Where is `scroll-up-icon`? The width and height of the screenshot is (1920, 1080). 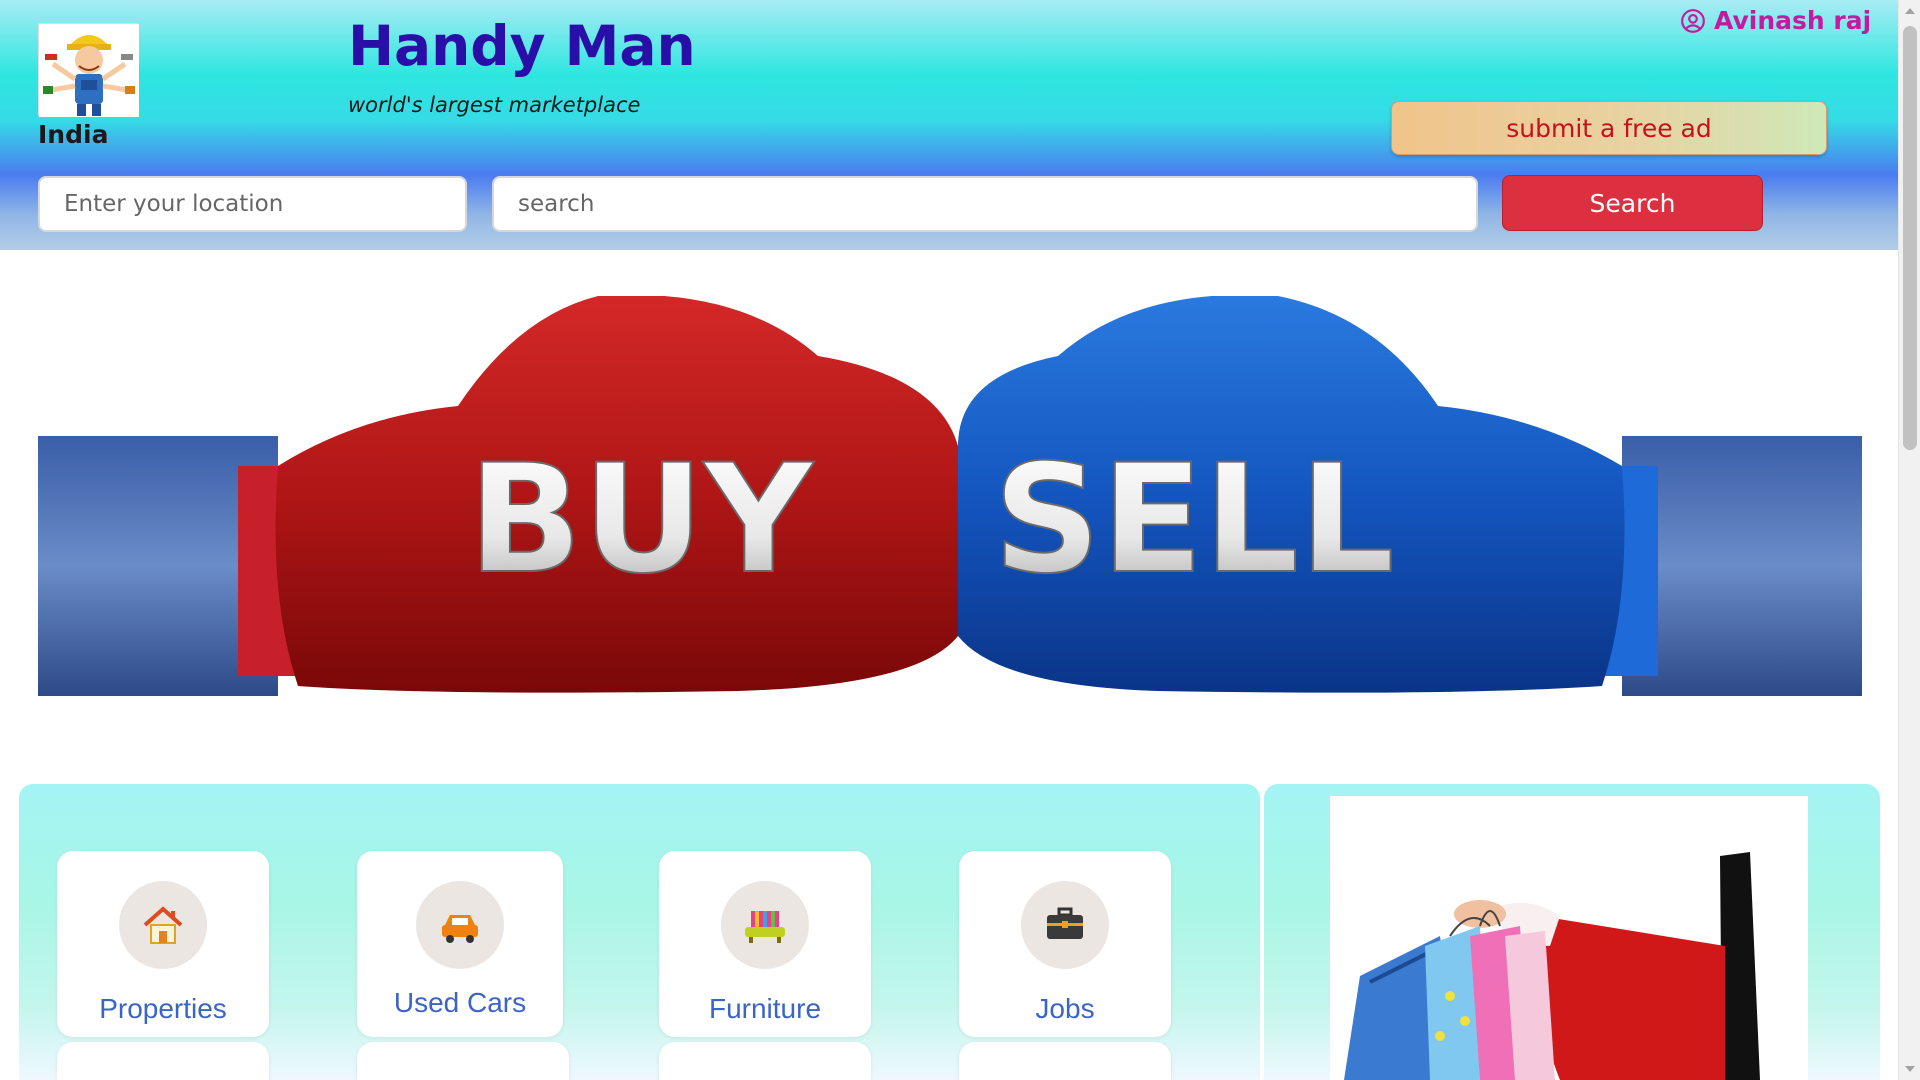
scroll-up-icon is located at coordinates (1910, 11).